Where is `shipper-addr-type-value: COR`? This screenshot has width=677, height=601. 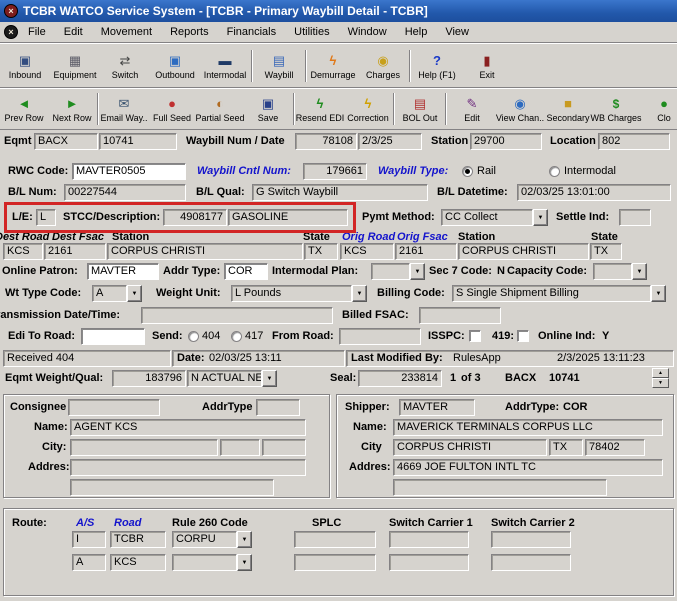 shipper-addr-type-value: COR is located at coordinates (575, 407).